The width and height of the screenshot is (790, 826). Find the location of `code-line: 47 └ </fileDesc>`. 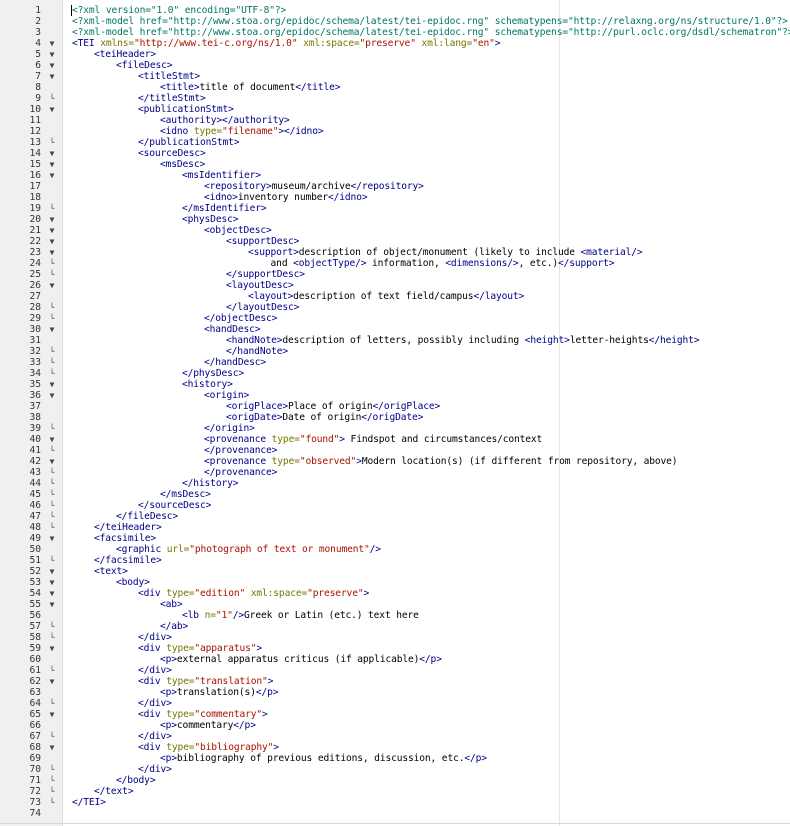

code-line: 47 └ </fileDesc> is located at coordinates (395, 516).